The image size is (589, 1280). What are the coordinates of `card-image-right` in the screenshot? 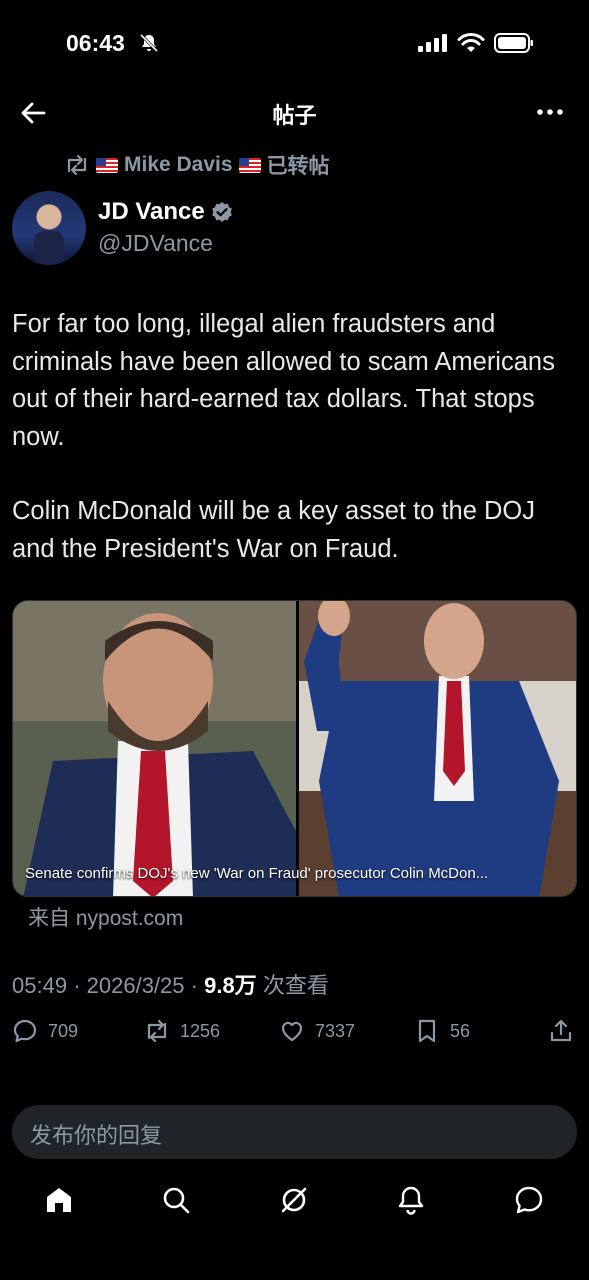 It's located at (437, 748).